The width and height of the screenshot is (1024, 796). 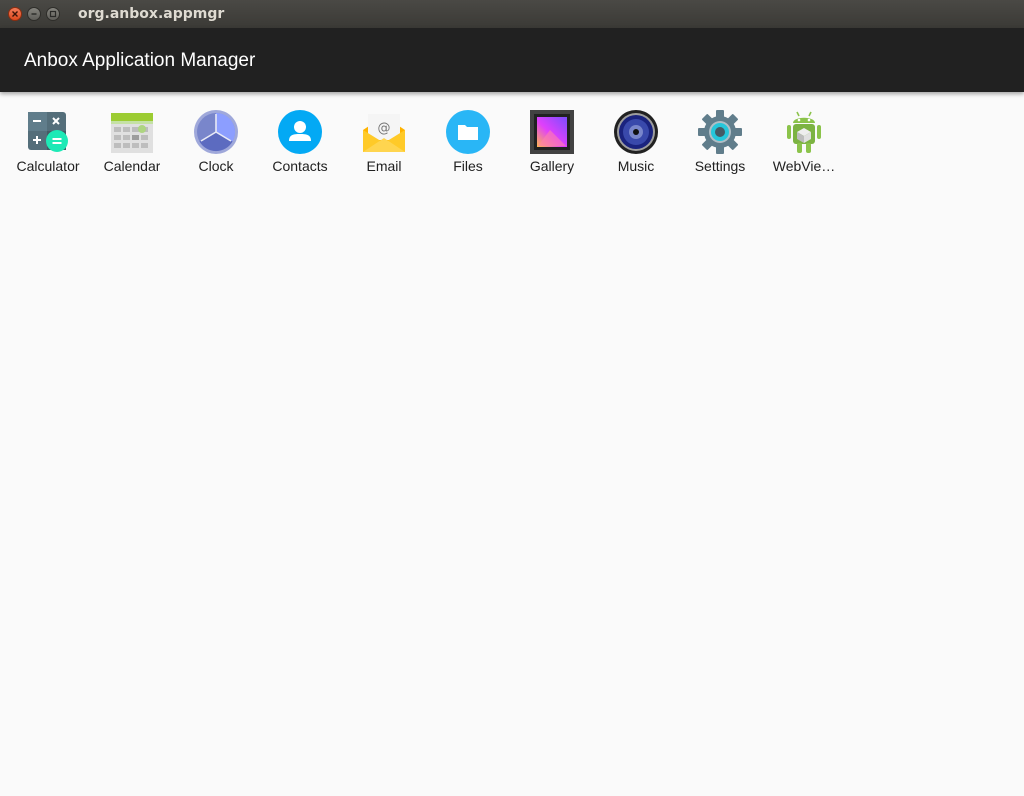 I want to click on app-bar: Anbox Application Manager, so click(x=512, y=60).